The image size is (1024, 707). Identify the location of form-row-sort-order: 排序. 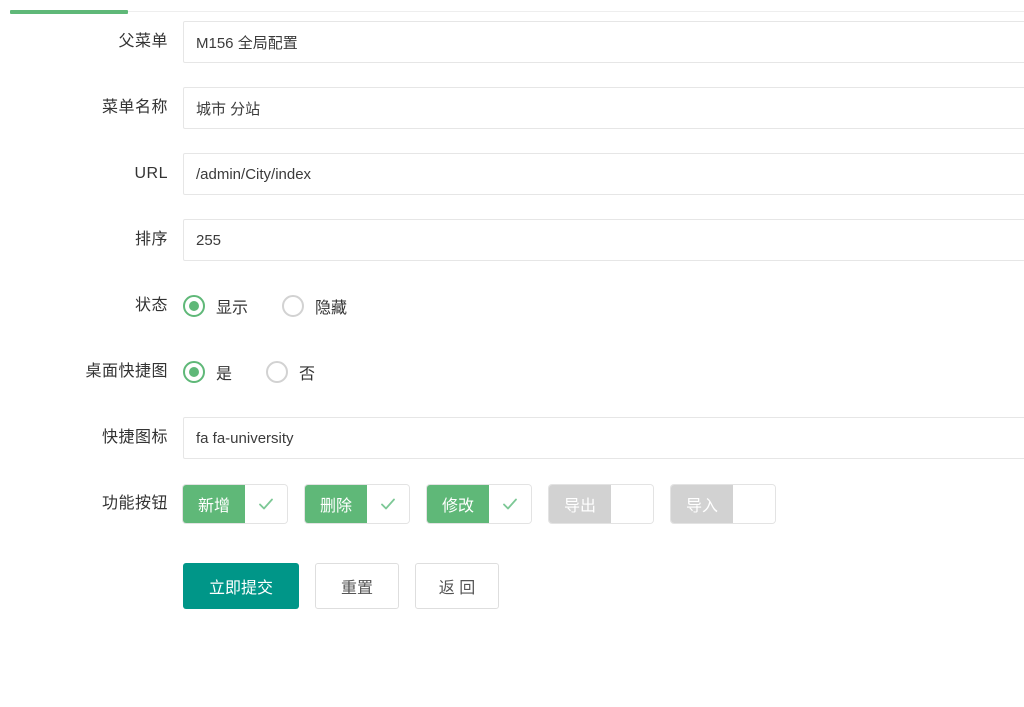
(512, 252).